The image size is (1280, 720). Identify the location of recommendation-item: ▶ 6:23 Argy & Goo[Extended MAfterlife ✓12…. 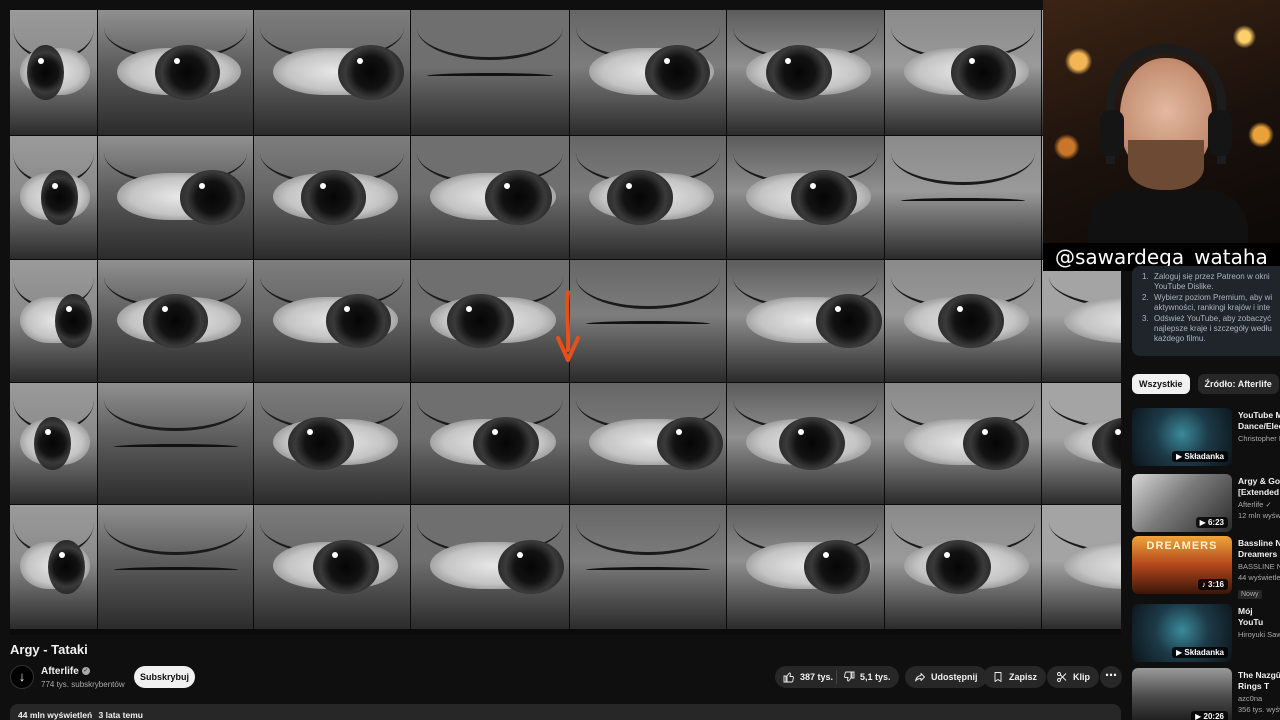
(1206, 505).